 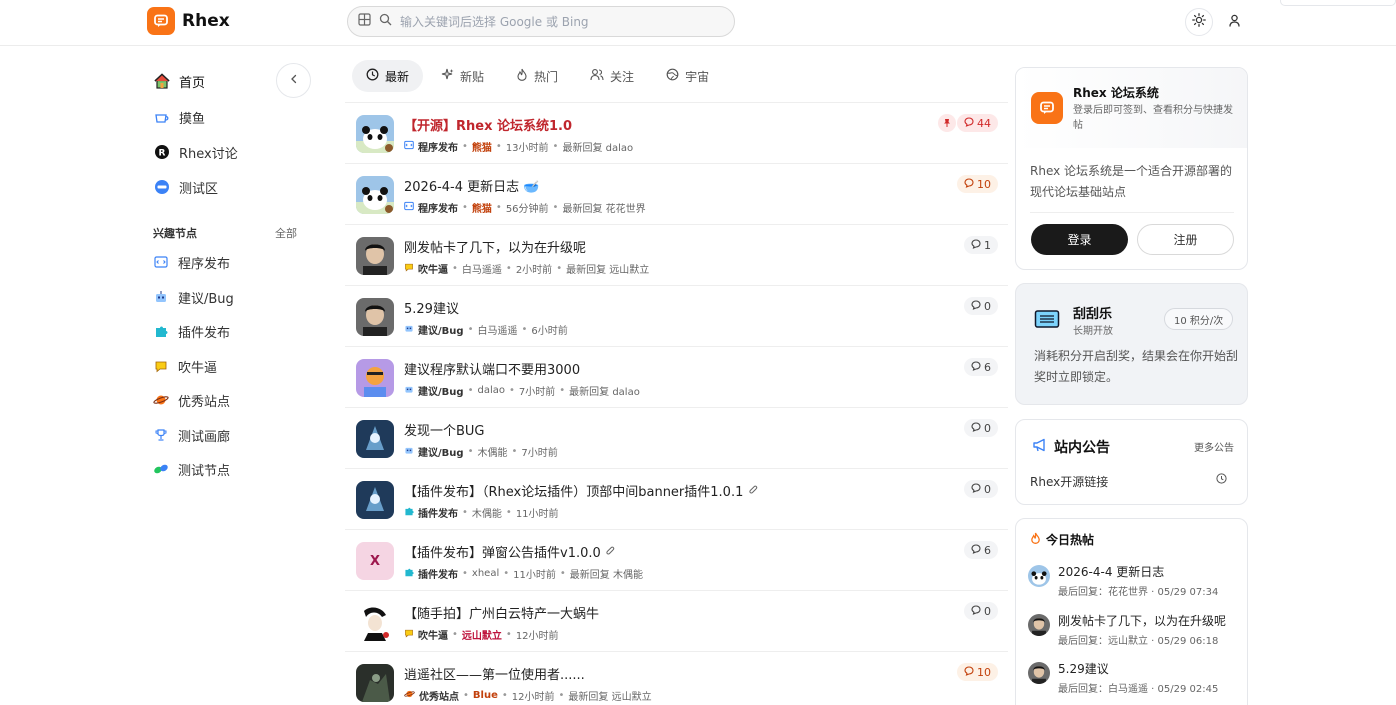 I want to click on tab-label: 关注, so click(x=622, y=76).